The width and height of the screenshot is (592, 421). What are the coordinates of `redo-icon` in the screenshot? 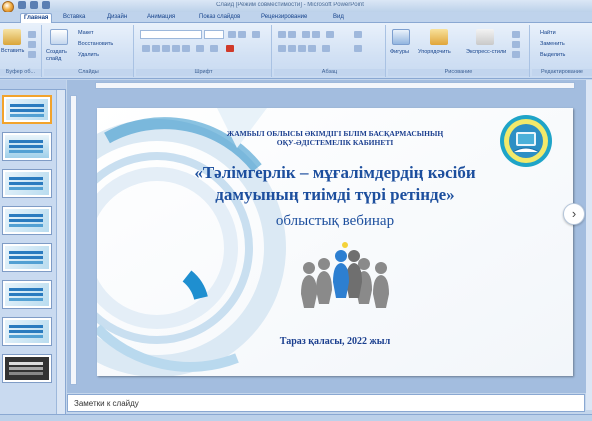 It's located at (46, 5).